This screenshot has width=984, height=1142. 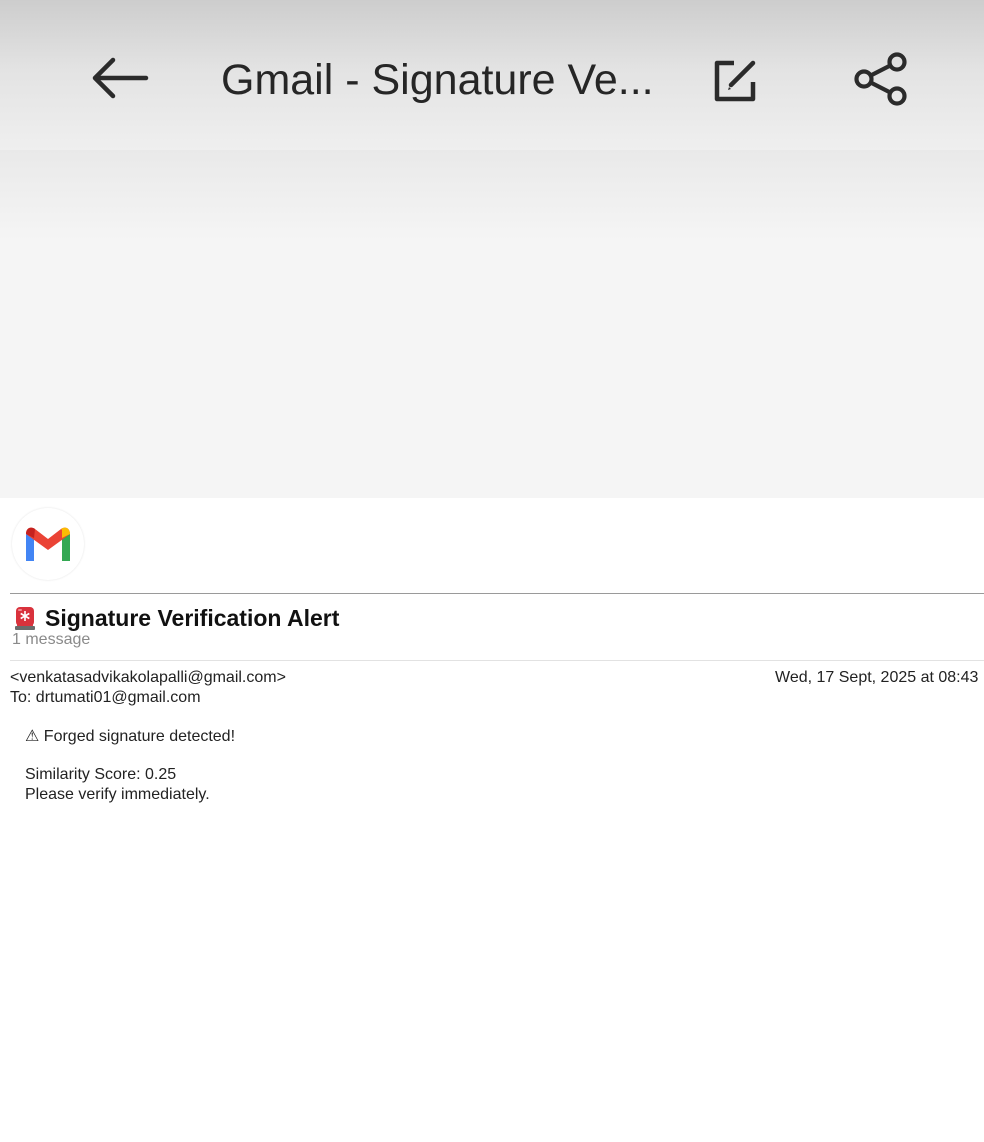 What do you see at coordinates (105, 697) in the screenshot?
I see `recipient-address: To: drtumati01@gmail.com` at bounding box center [105, 697].